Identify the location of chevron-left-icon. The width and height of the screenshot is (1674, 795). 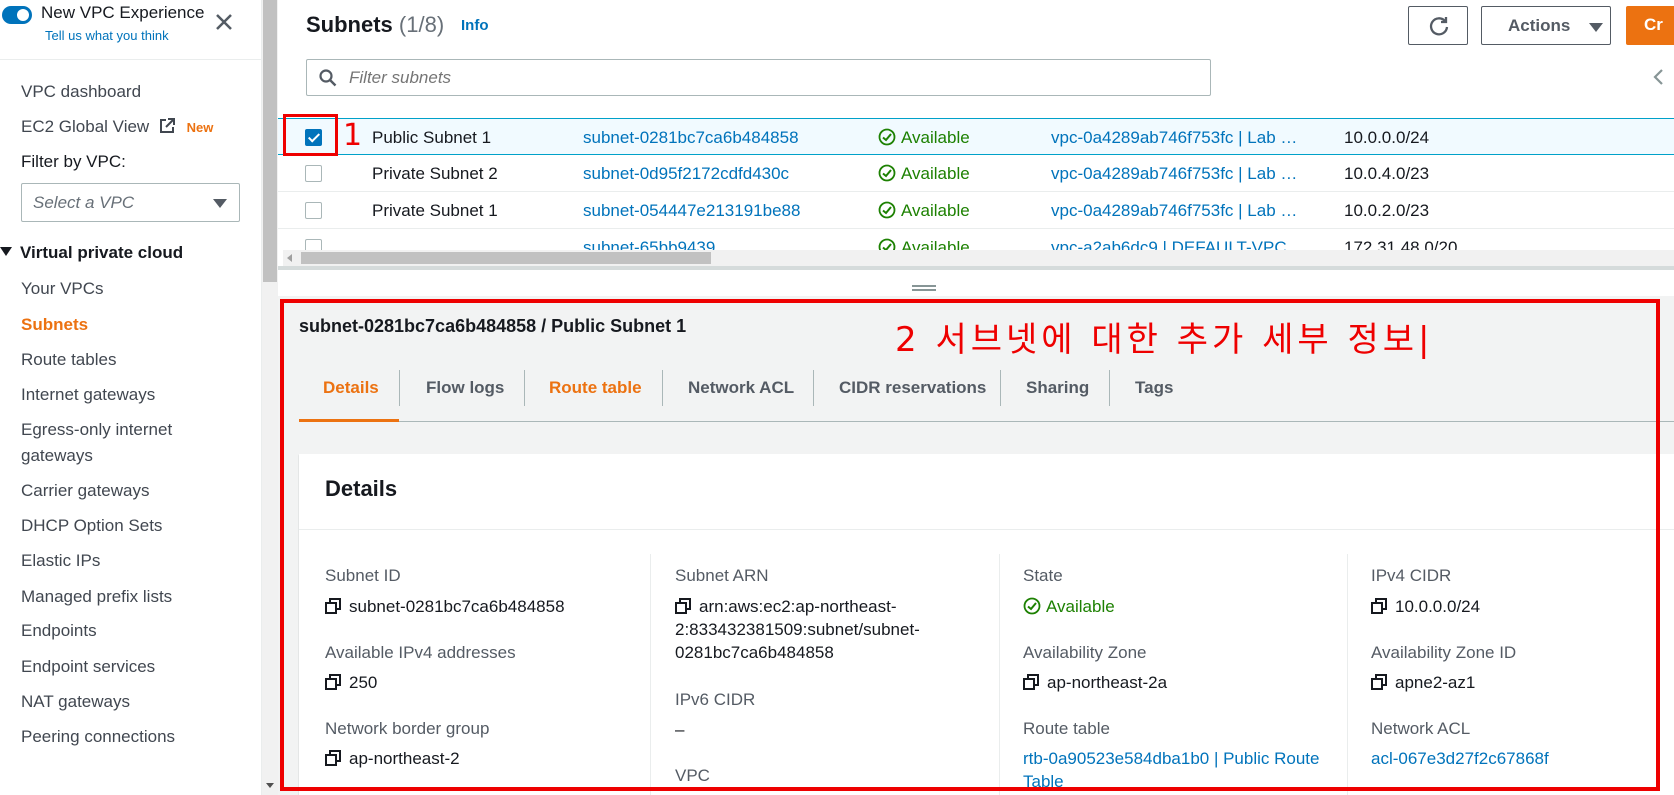
(1658, 77).